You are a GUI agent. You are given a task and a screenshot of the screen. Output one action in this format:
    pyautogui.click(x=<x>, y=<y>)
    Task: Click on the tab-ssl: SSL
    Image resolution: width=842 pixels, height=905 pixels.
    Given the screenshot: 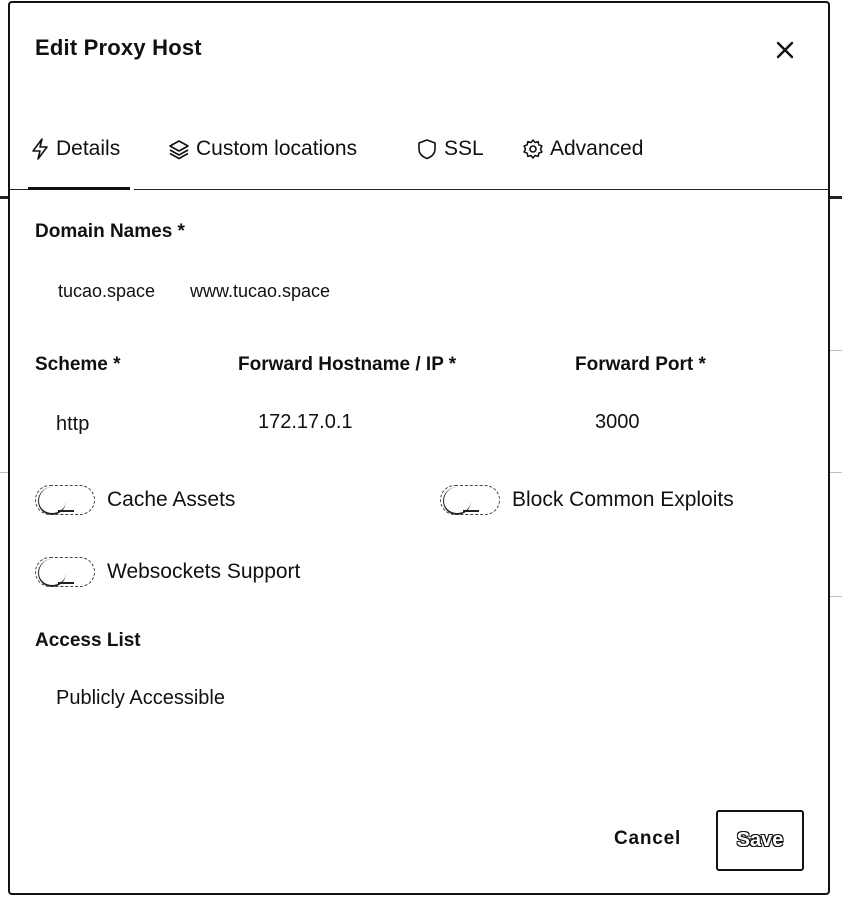 What is the action you would take?
    pyautogui.click(x=450, y=149)
    